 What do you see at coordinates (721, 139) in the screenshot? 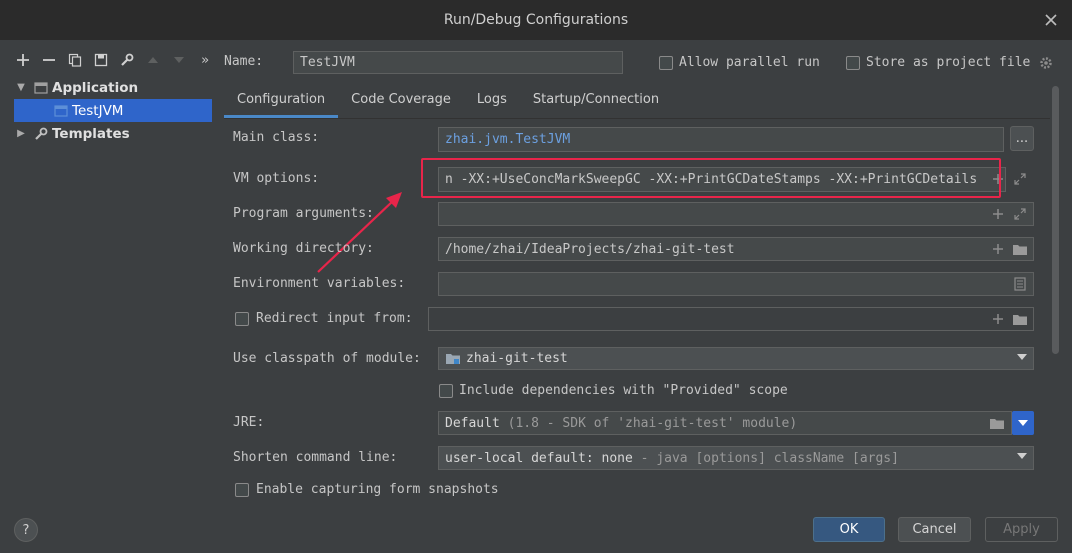
I see `main-class-input: zhai.jvm.TestJVM` at bounding box center [721, 139].